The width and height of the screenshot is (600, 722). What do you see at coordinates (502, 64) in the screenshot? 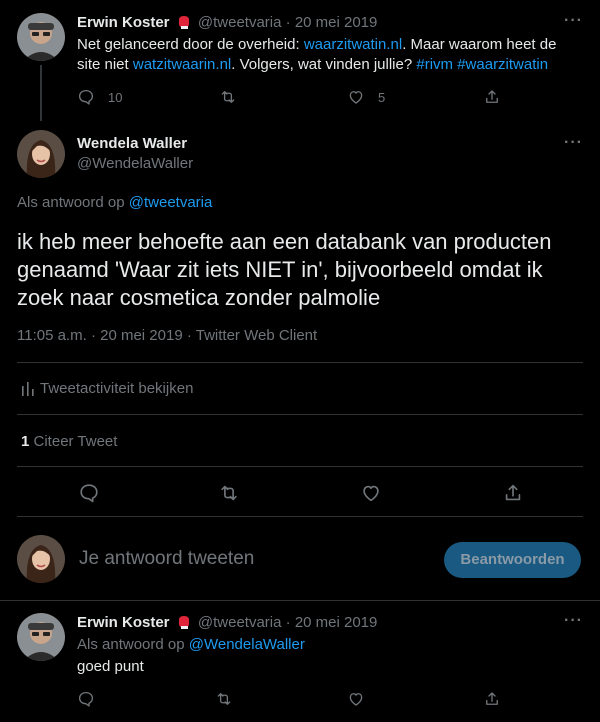
I see `hashtag-waarzitwatin: #waarzitwatin` at bounding box center [502, 64].